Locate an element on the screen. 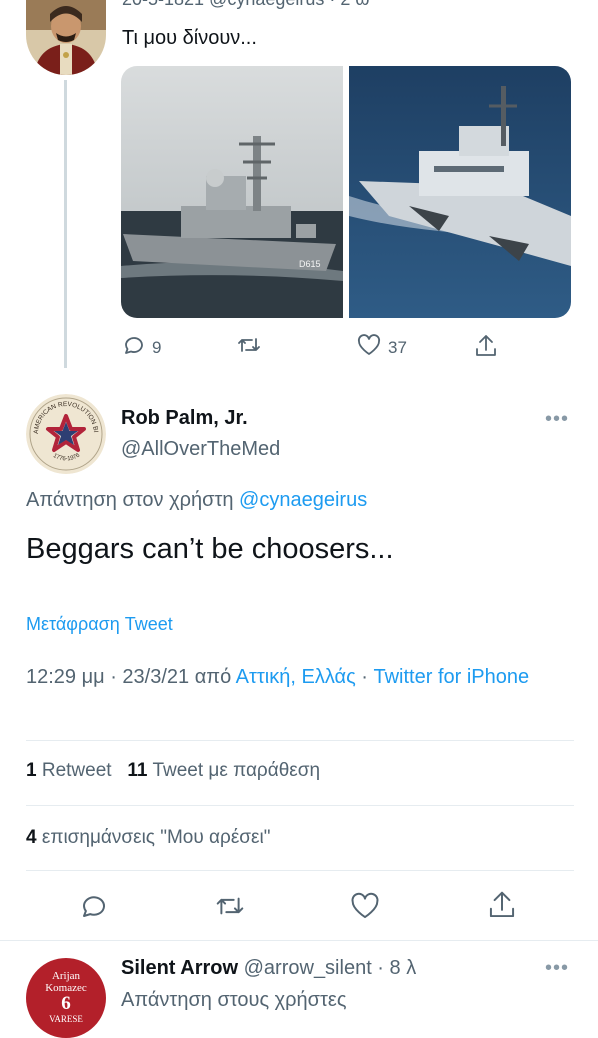 This screenshot has height=1038, width=598. avatar-label-3: 6 is located at coordinates (66, 1003).